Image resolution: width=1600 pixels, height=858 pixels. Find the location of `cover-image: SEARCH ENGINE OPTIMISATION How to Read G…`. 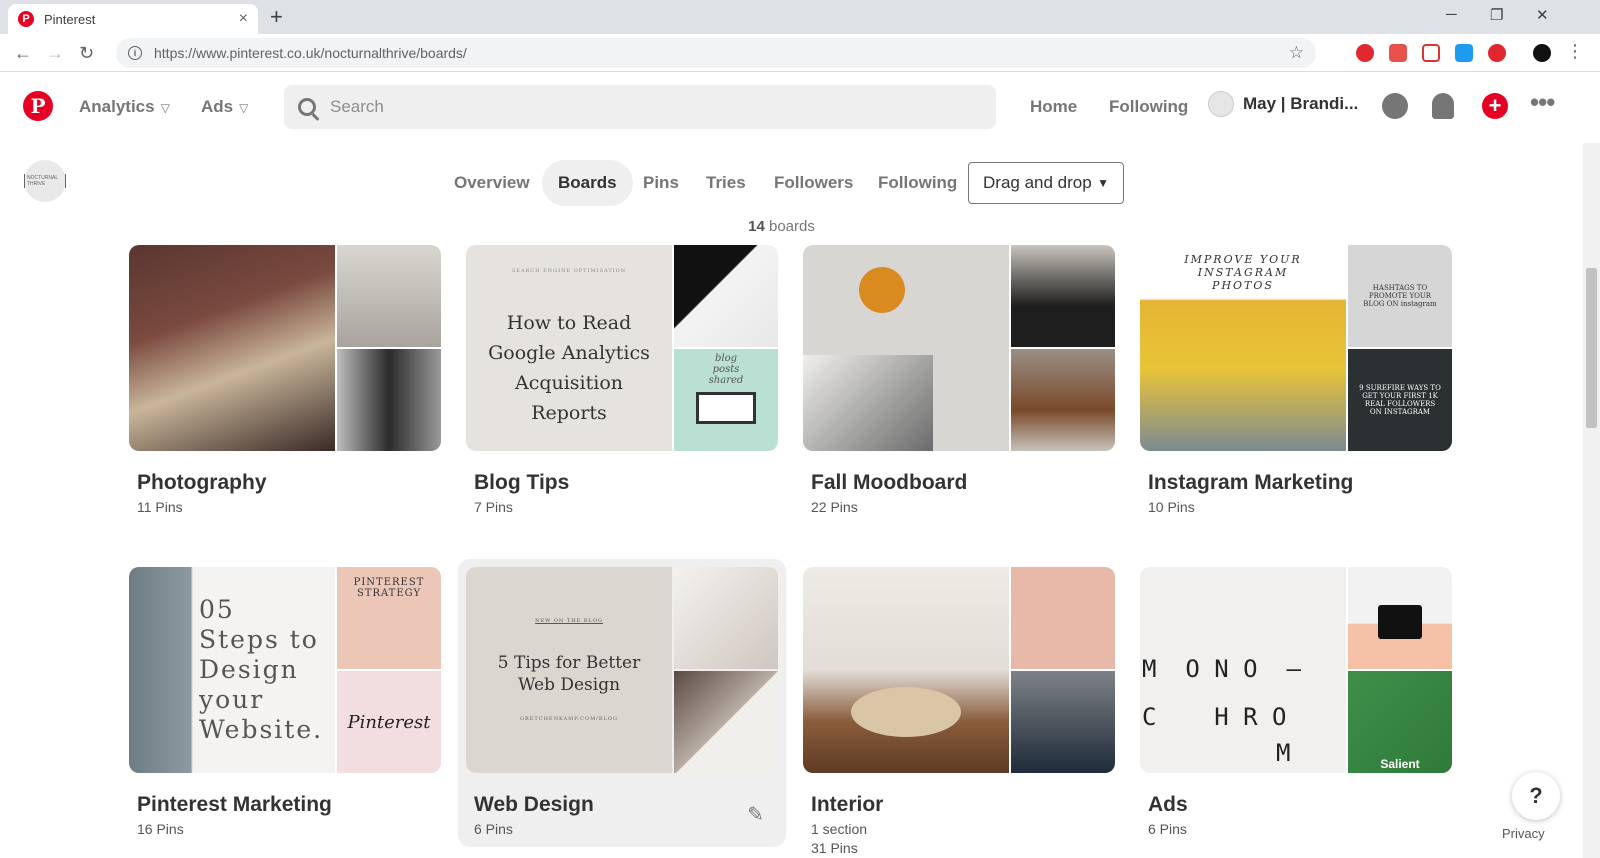

cover-image: SEARCH ENGINE OPTIMISATION How to Read G… is located at coordinates (569, 348).